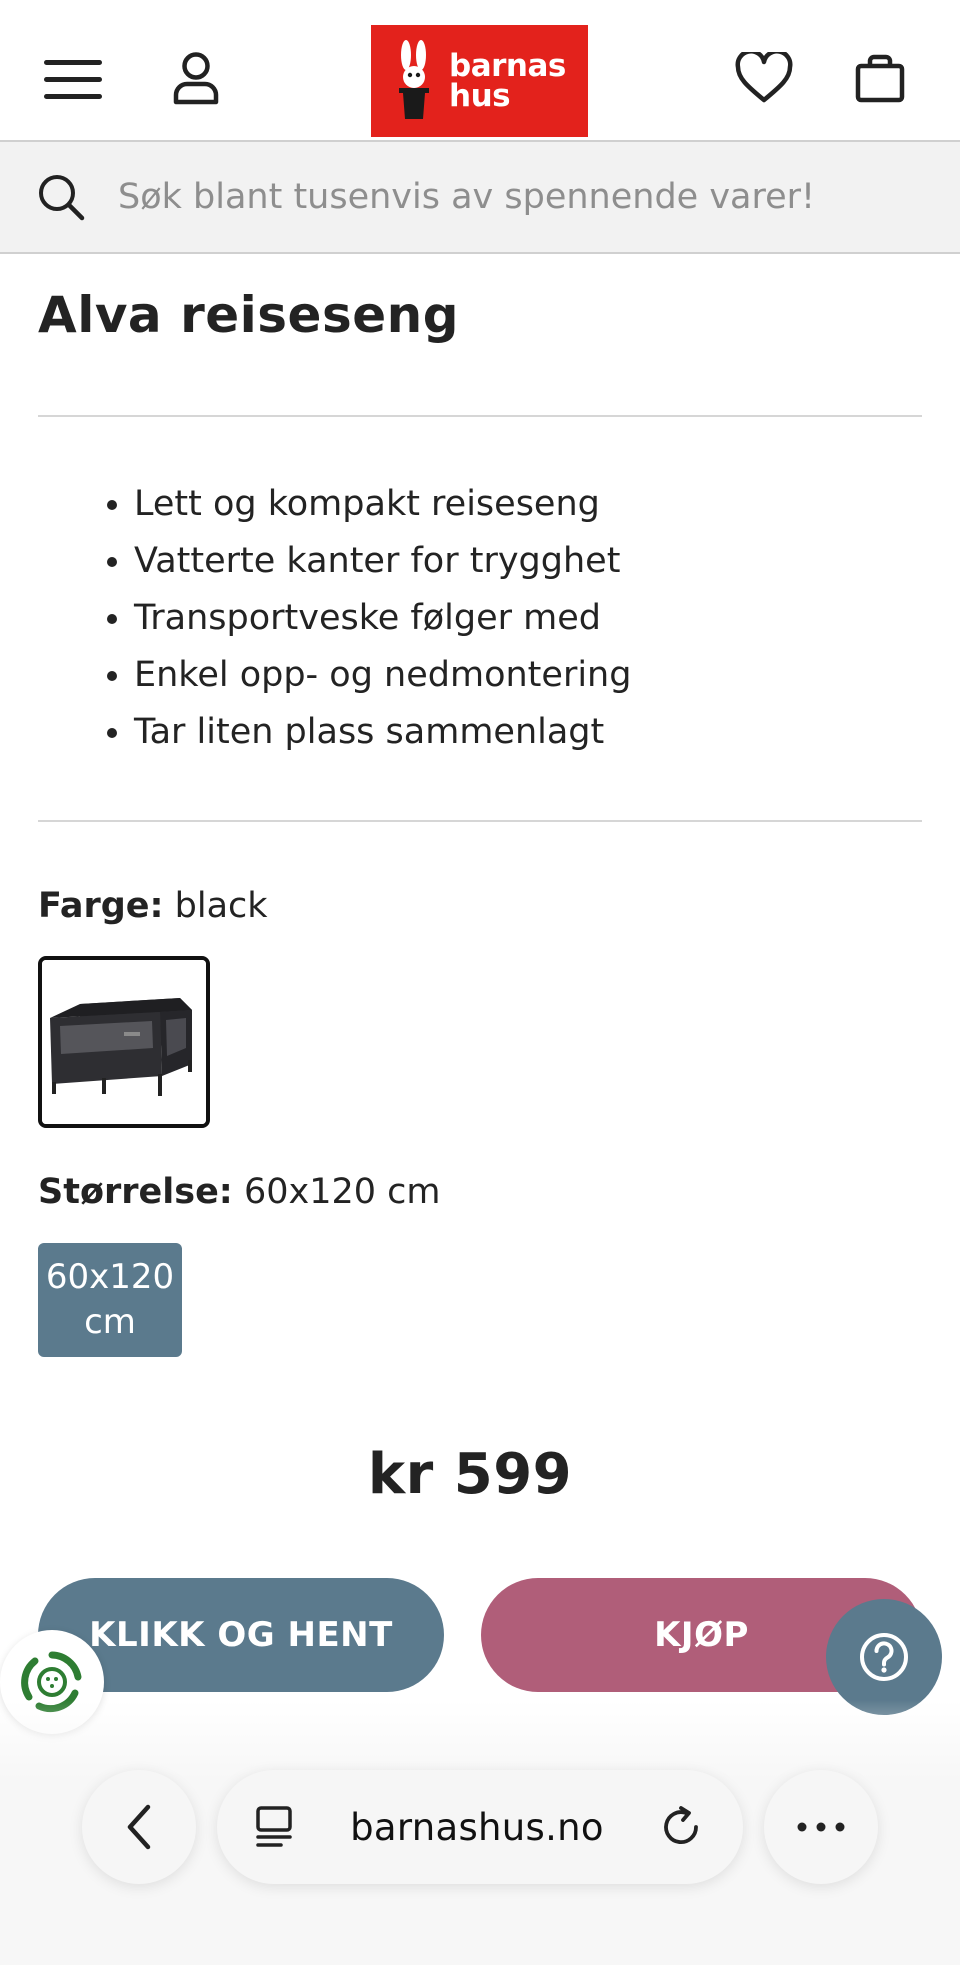 Image resolution: width=960 pixels, height=1965 pixels. Describe the element at coordinates (61, 197) in the screenshot. I see `search-icon` at that location.